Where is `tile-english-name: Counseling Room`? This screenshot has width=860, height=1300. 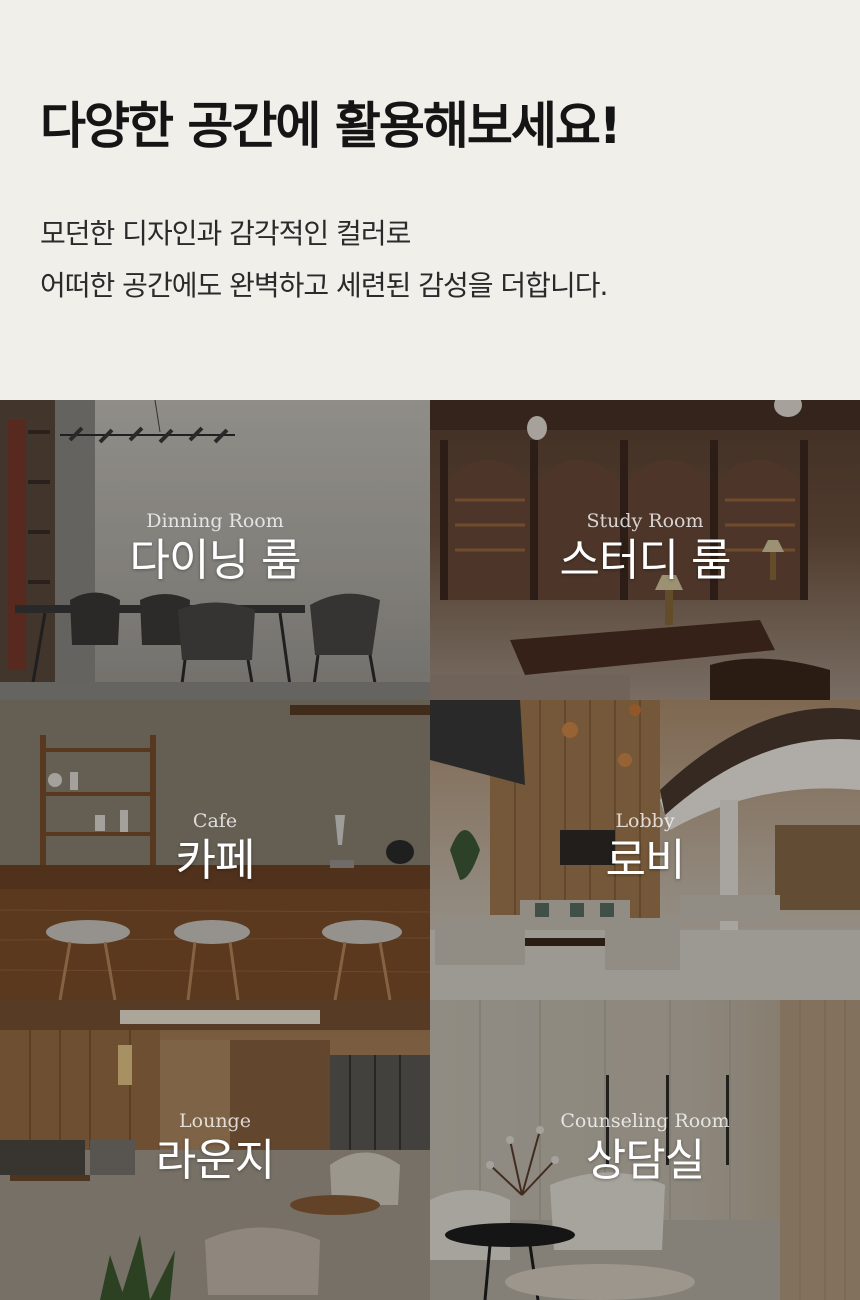
tile-english-name: Counseling Room is located at coordinates (645, 1121).